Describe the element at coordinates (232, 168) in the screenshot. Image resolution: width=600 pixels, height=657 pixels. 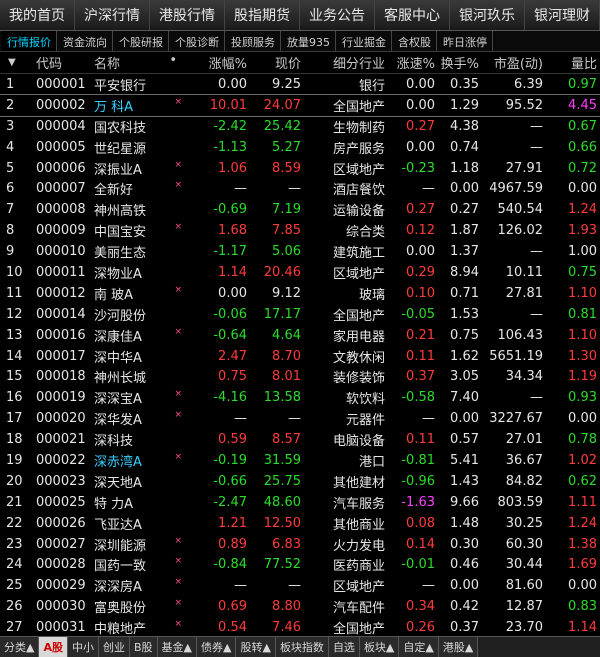
I see `change-pct: 1.06` at that location.